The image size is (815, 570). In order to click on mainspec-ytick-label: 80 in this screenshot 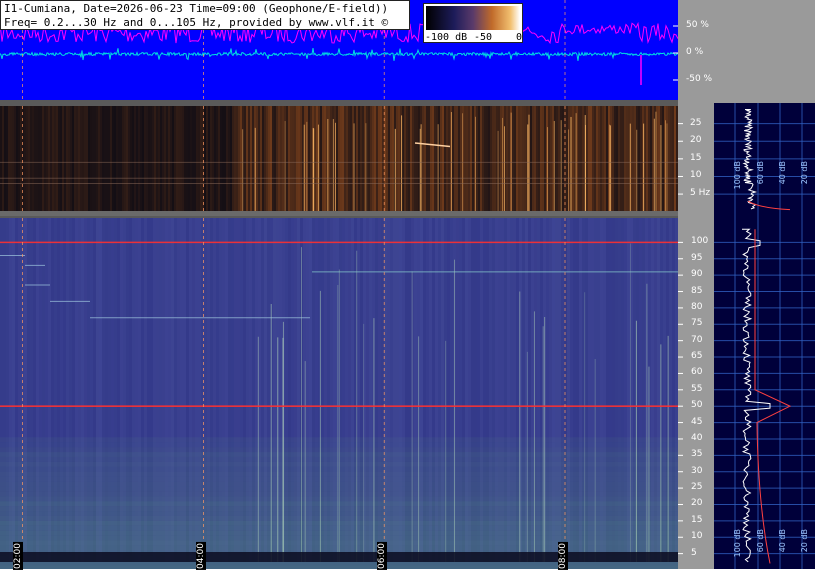, I will do `click(697, 306)`.